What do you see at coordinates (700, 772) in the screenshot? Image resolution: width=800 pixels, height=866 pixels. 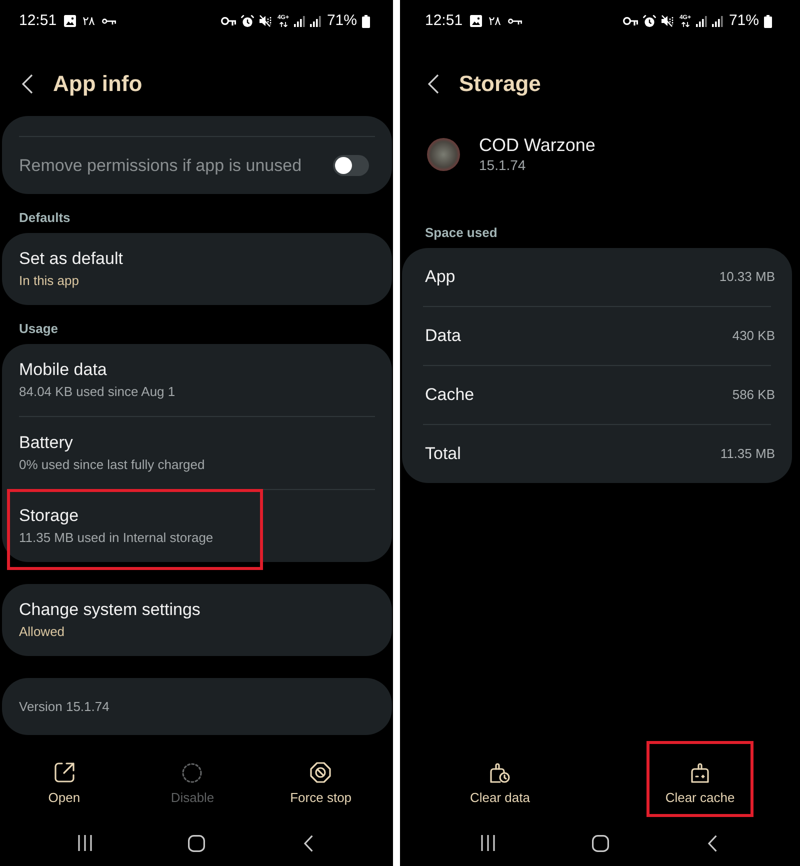 I see `brush-icon` at bounding box center [700, 772].